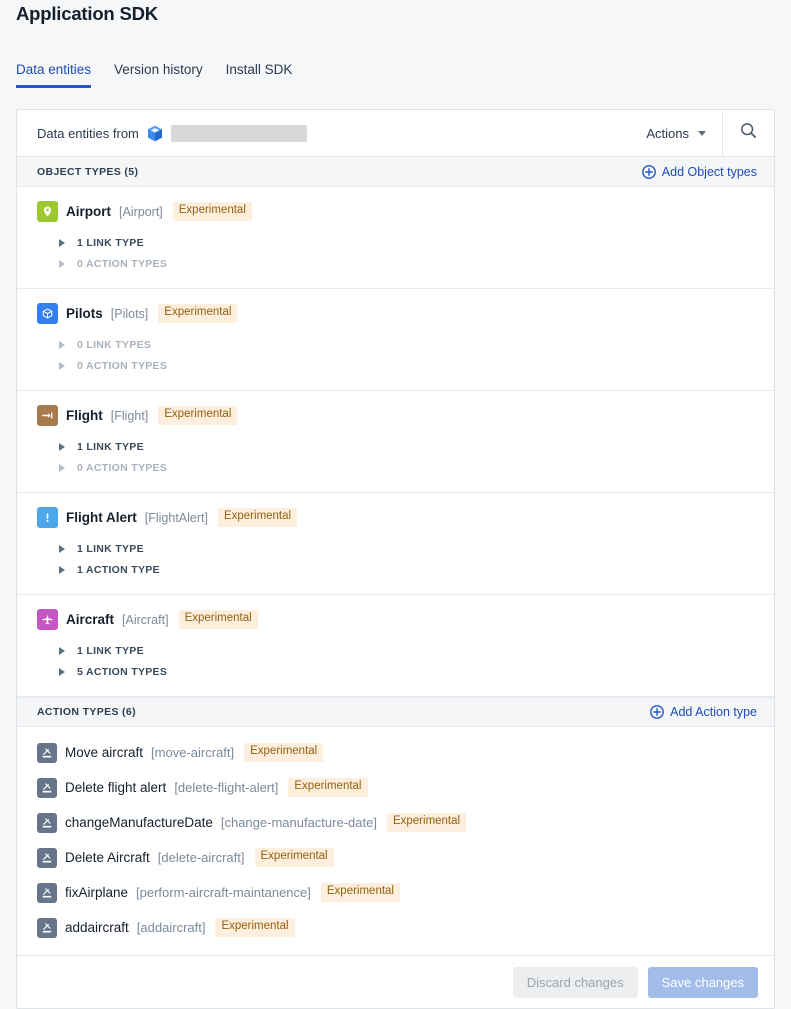 Image resolution: width=791 pixels, height=1009 pixels. Describe the element at coordinates (84, 415) in the screenshot. I see `object-type-name: Flight` at that location.